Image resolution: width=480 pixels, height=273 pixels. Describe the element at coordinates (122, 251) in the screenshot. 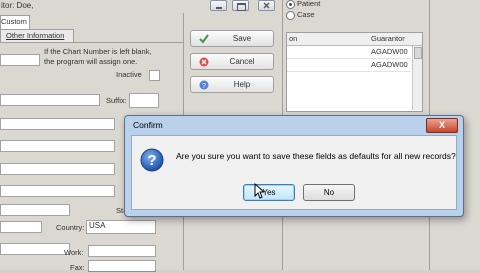

I see `work-phone-field` at that location.